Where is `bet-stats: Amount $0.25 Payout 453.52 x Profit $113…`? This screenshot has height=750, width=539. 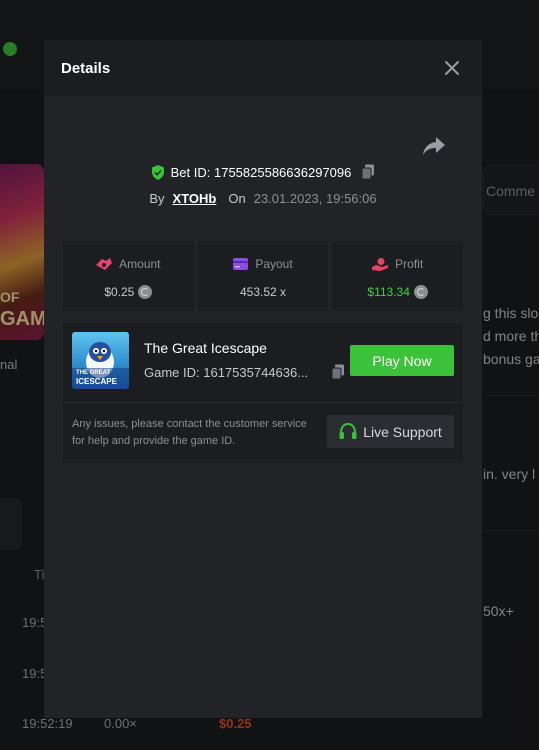
bet-stats: Amount $0.25 Payout 453.52 x Profit $113… is located at coordinates (263, 276).